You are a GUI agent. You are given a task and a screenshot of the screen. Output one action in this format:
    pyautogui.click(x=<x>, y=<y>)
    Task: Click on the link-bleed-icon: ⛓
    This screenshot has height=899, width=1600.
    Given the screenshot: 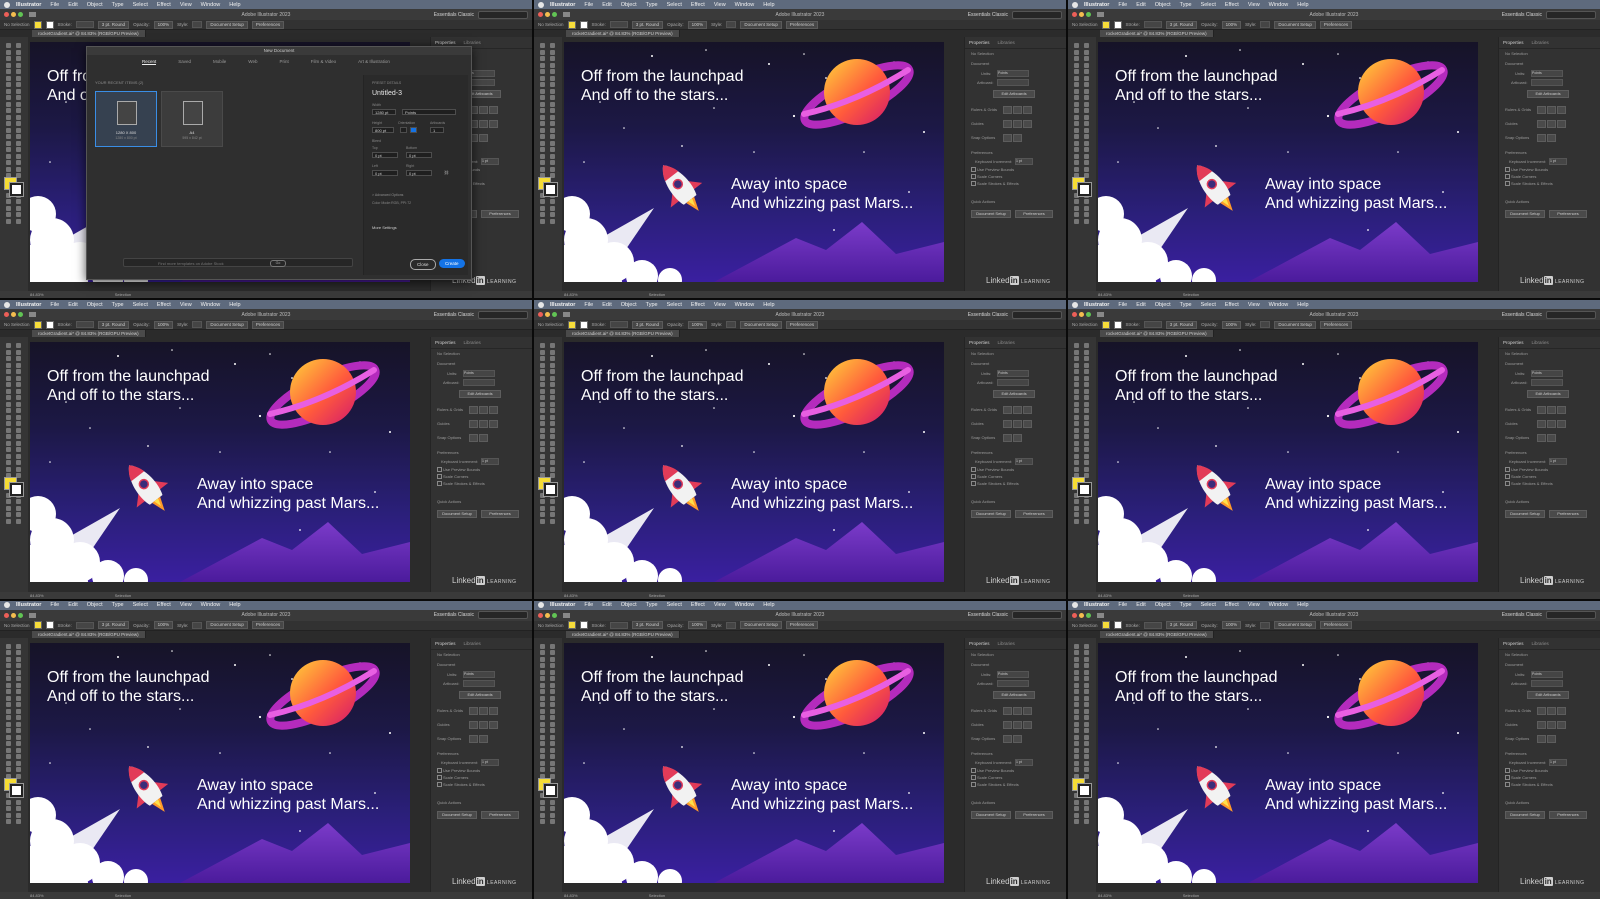 What is the action you would take?
    pyautogui.click(x=445, y=173)
    